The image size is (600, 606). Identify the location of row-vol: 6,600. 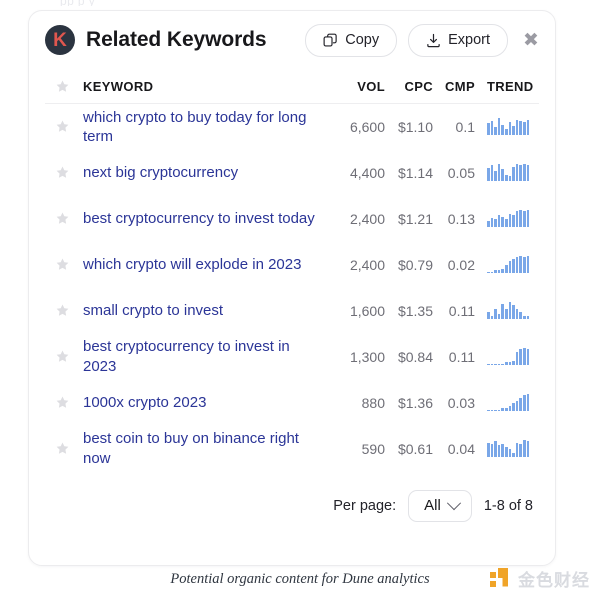
(367, 126).